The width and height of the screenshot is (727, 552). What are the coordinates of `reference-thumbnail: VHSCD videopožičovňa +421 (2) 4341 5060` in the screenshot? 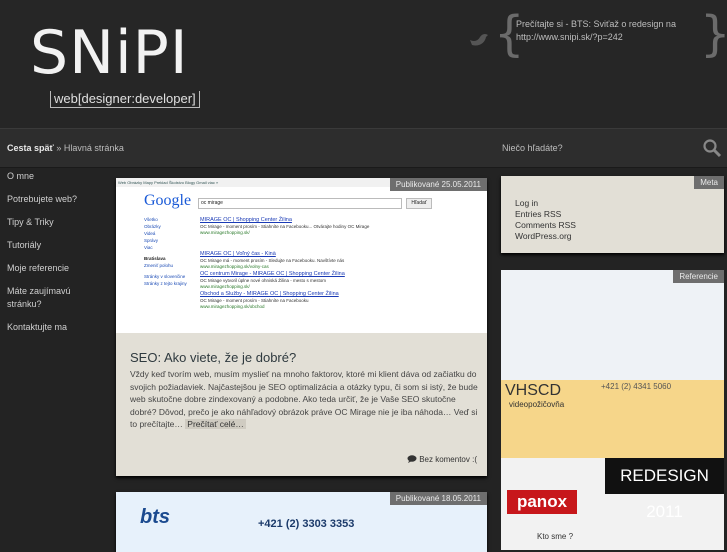 It's located at (612, 419).